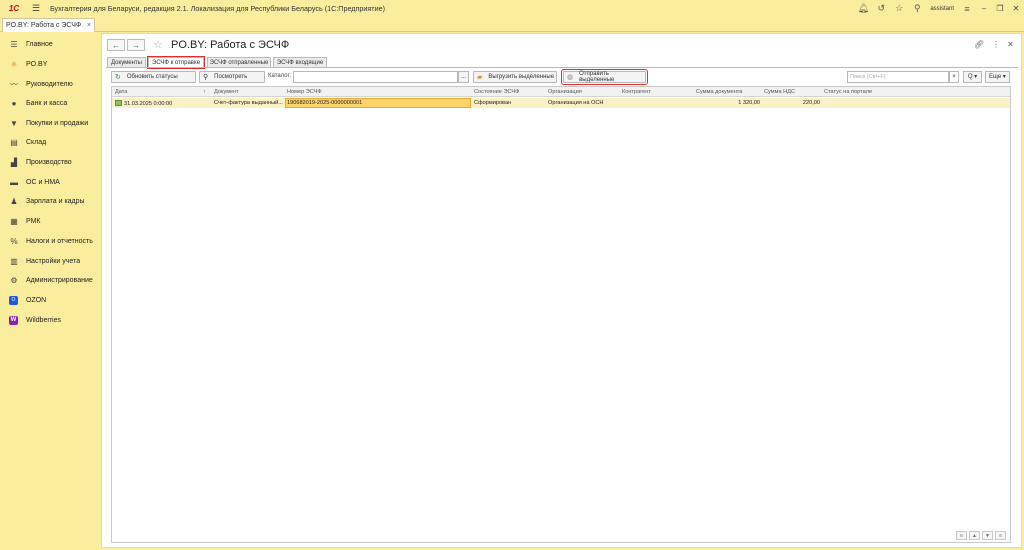 The width and height of the screenshot is (1024, 550). What do you see at coordinates (50, 241) in the screenshot?
I see `sidebar-item-taxes: % Налоги и отчетность` at bounding box center [50, 241].